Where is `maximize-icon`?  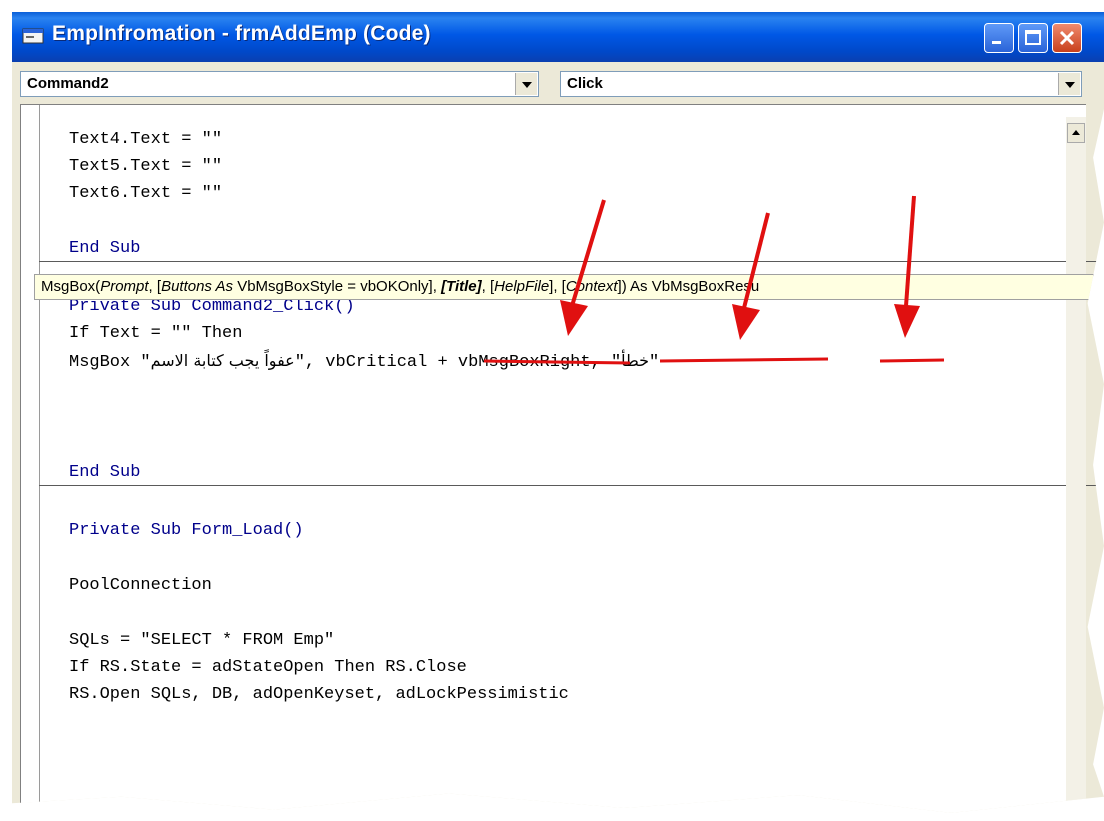
maximize-icon is located at coordinates (1033, 37).